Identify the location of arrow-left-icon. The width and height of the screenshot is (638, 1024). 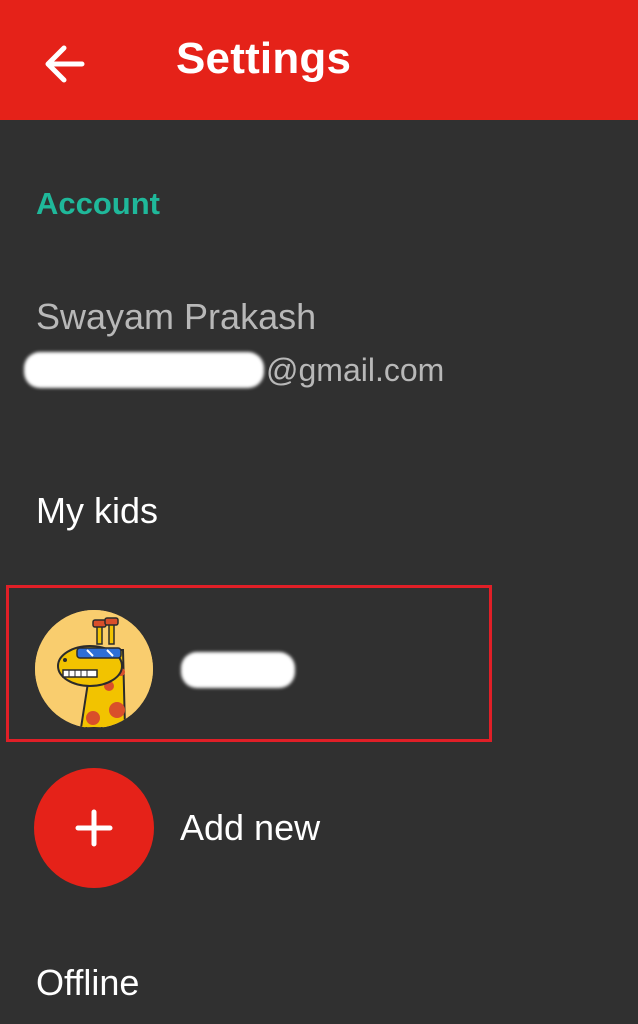
(65, 64).